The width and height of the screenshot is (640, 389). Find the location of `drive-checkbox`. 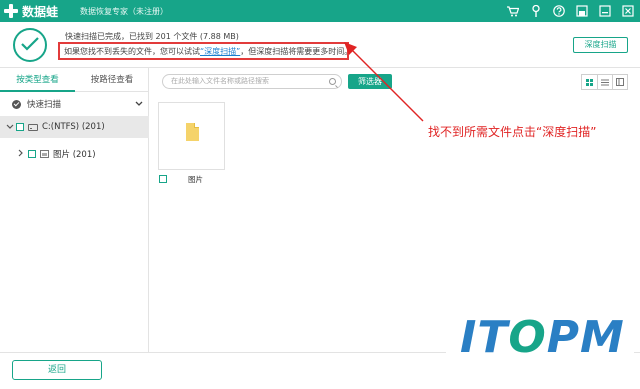

drive-checkbox is located at coordinates (20, 127).